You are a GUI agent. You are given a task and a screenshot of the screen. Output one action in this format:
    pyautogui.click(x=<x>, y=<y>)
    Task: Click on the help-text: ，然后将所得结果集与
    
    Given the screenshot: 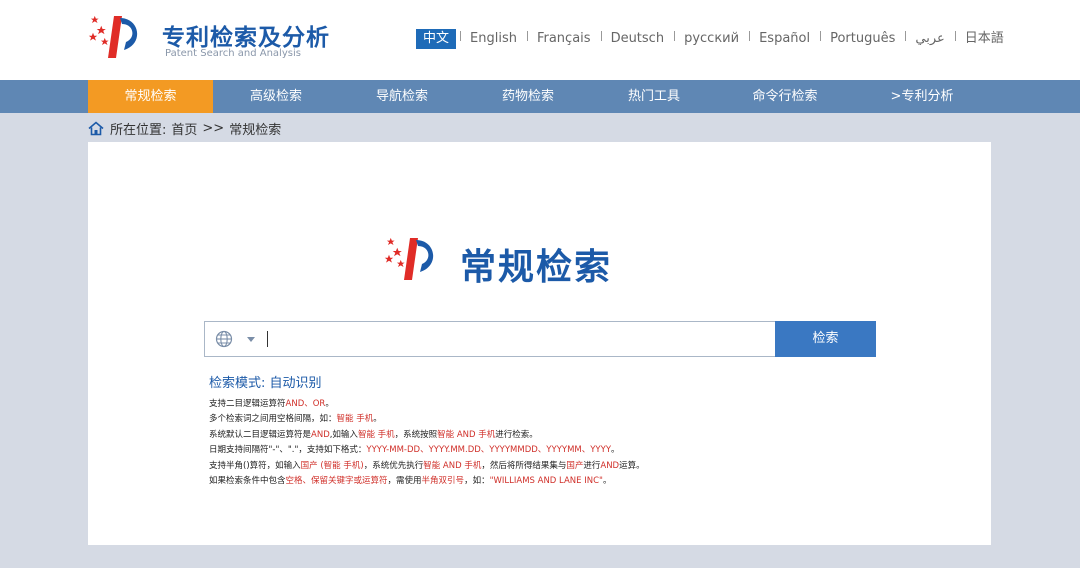 What is the action you would take?
    pyautogui.click(x=524, y=465)
    